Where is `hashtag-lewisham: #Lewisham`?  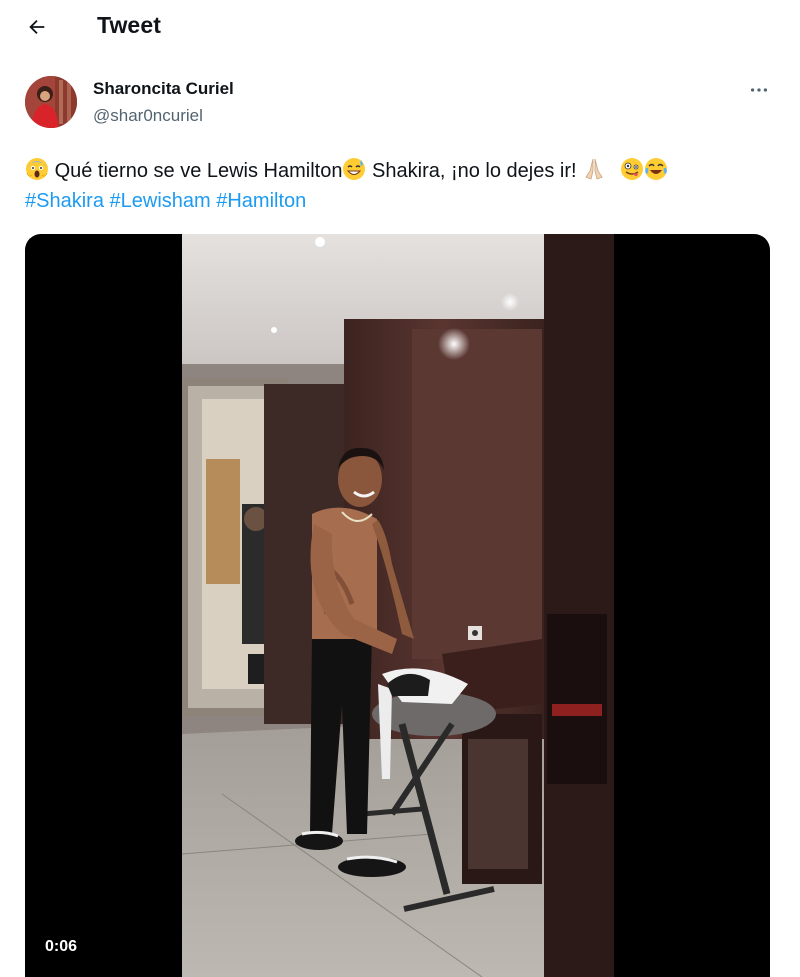
hashtag-lewisham: #Lewisham is located at coordinates (160, 201).